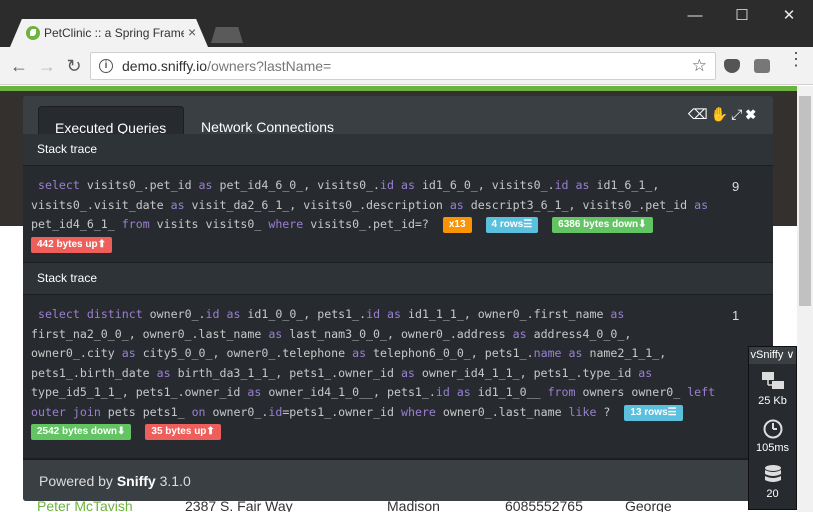 This screenshot has height=512, width=813. I want to click on sql-text: visits0_.pet_id, so click(139, 185).